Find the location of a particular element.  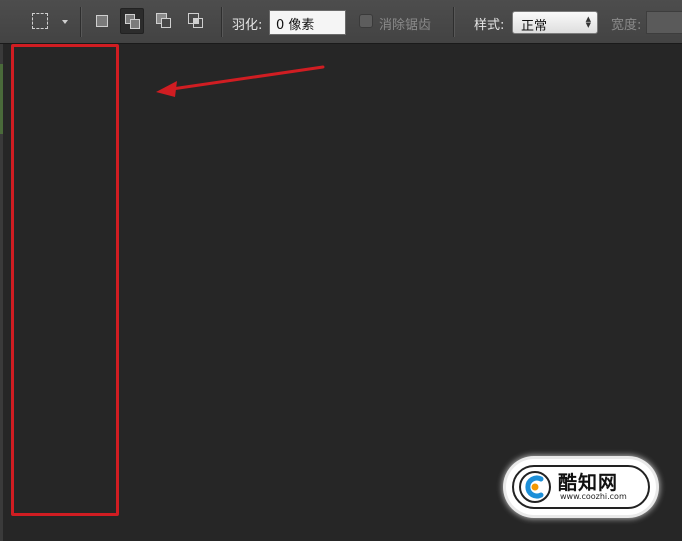

watermark-url: www.coozhi.com is located at coordinates (593, 496).